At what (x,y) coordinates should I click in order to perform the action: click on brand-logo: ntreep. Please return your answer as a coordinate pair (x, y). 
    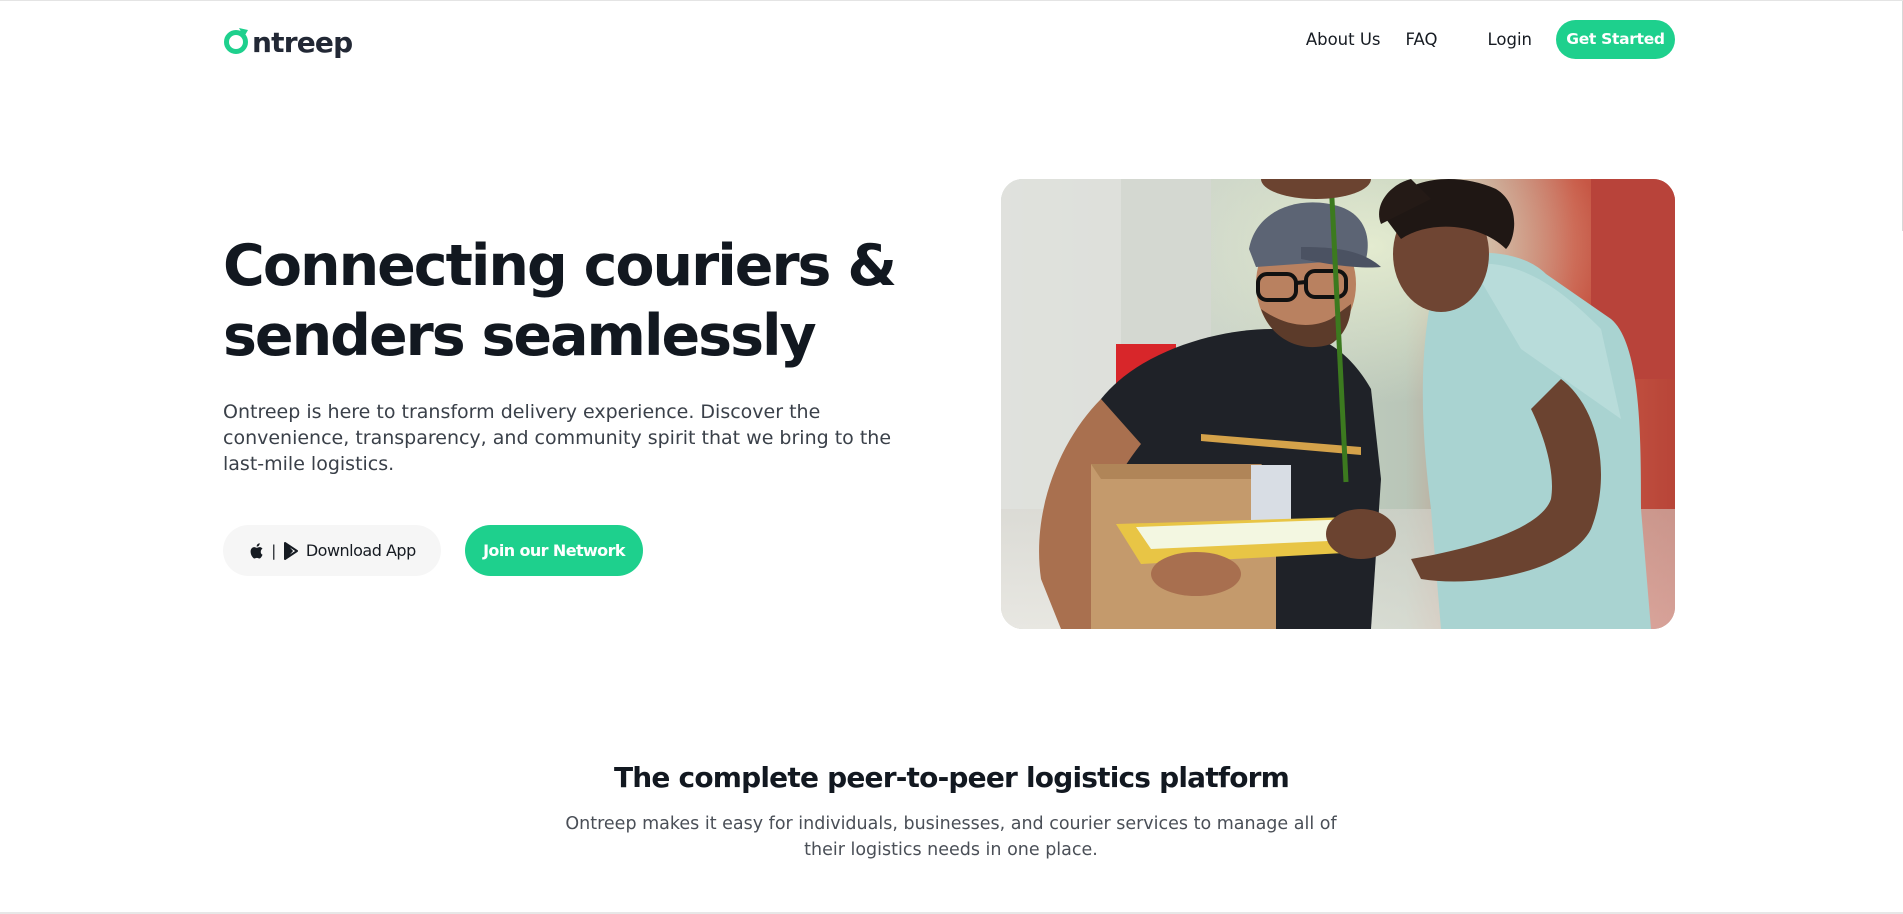
    Looking at the image, I should click on (288, 40).